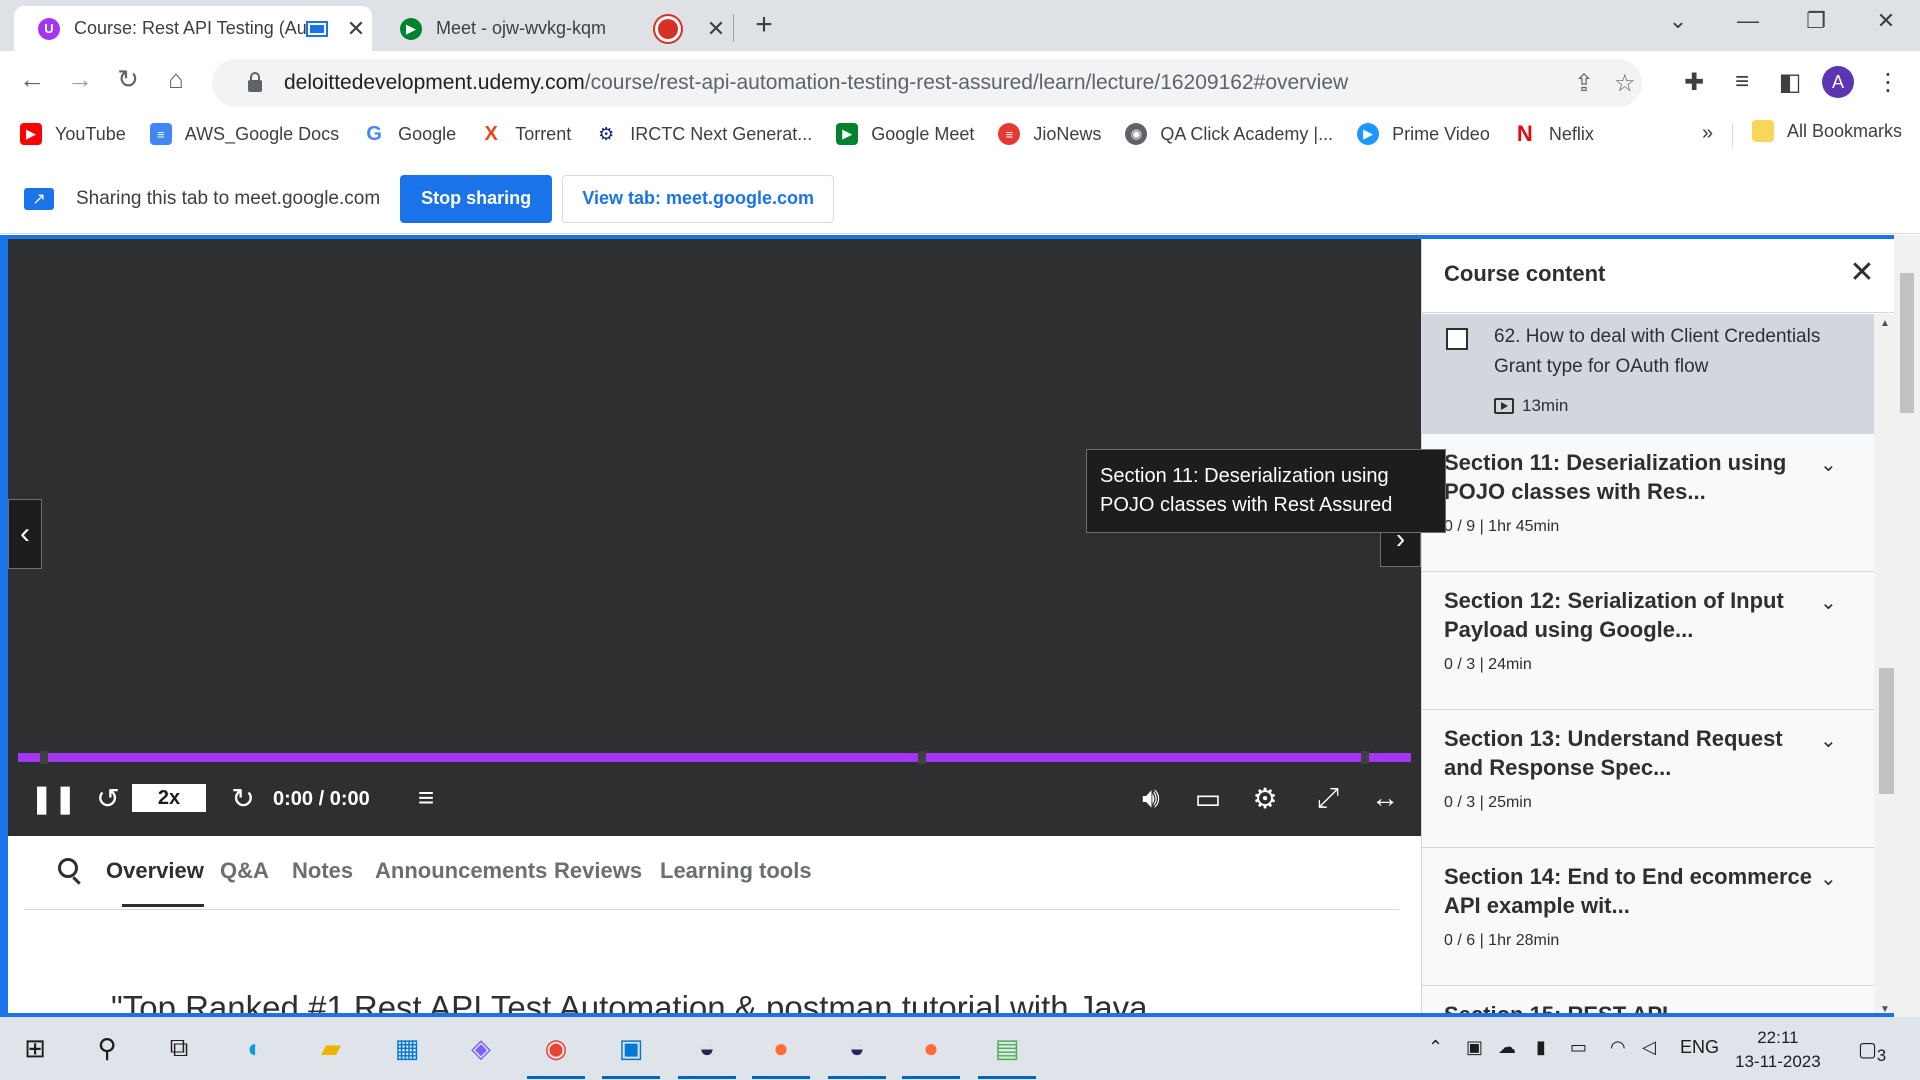 Image resolution: width=1920 pixels, height=1080 pixels. Describe the element at coordinates (714, 757) in the screenshot. I see `video-progress-bar` at that location.